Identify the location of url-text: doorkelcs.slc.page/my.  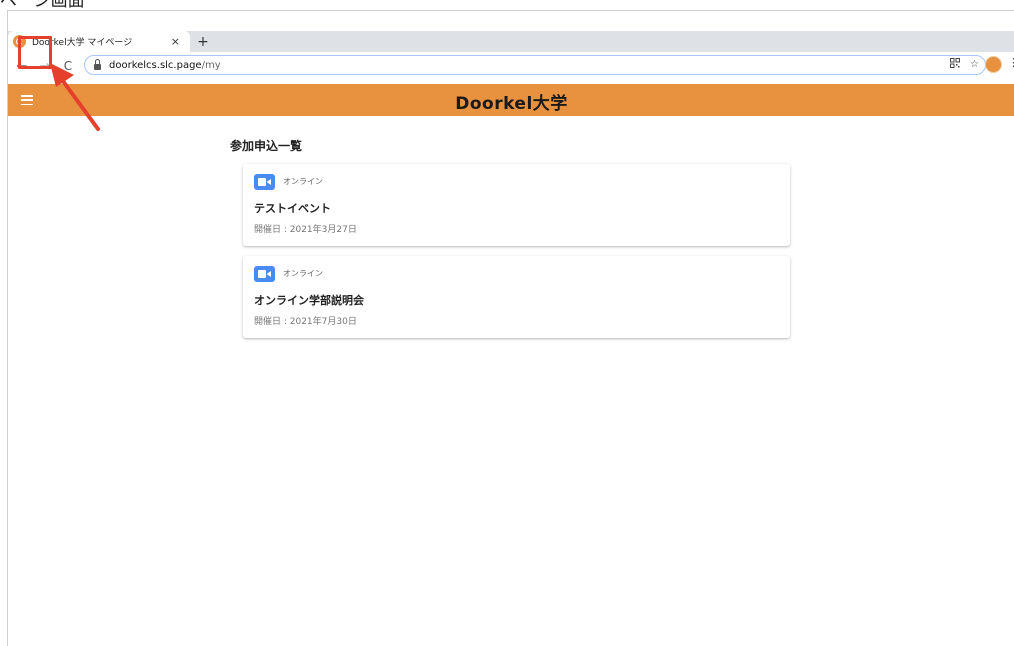
(165, 65).